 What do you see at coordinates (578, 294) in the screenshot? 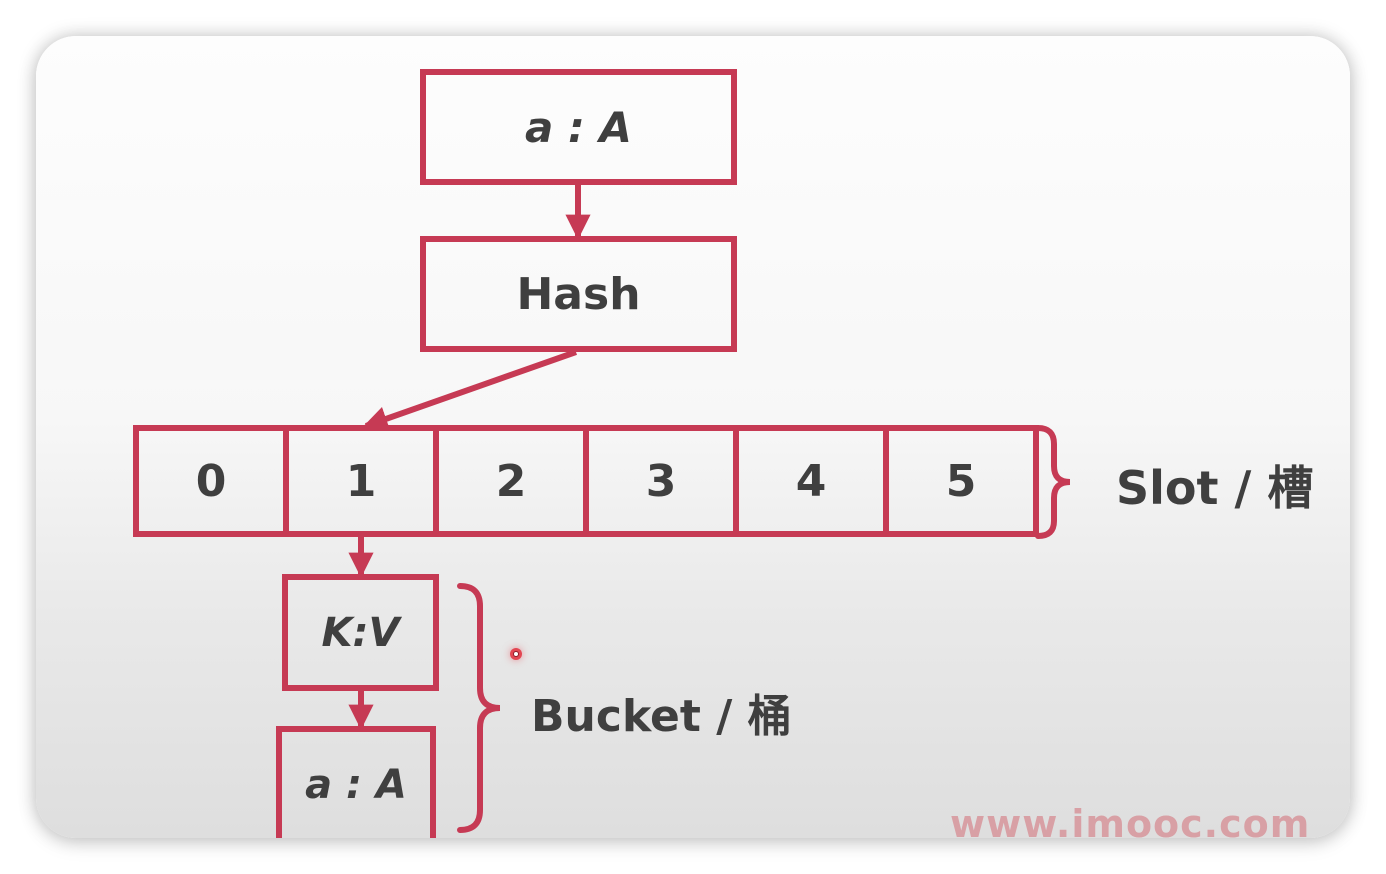
I see `hash-node: Hash` at bounding box center [578, 294].